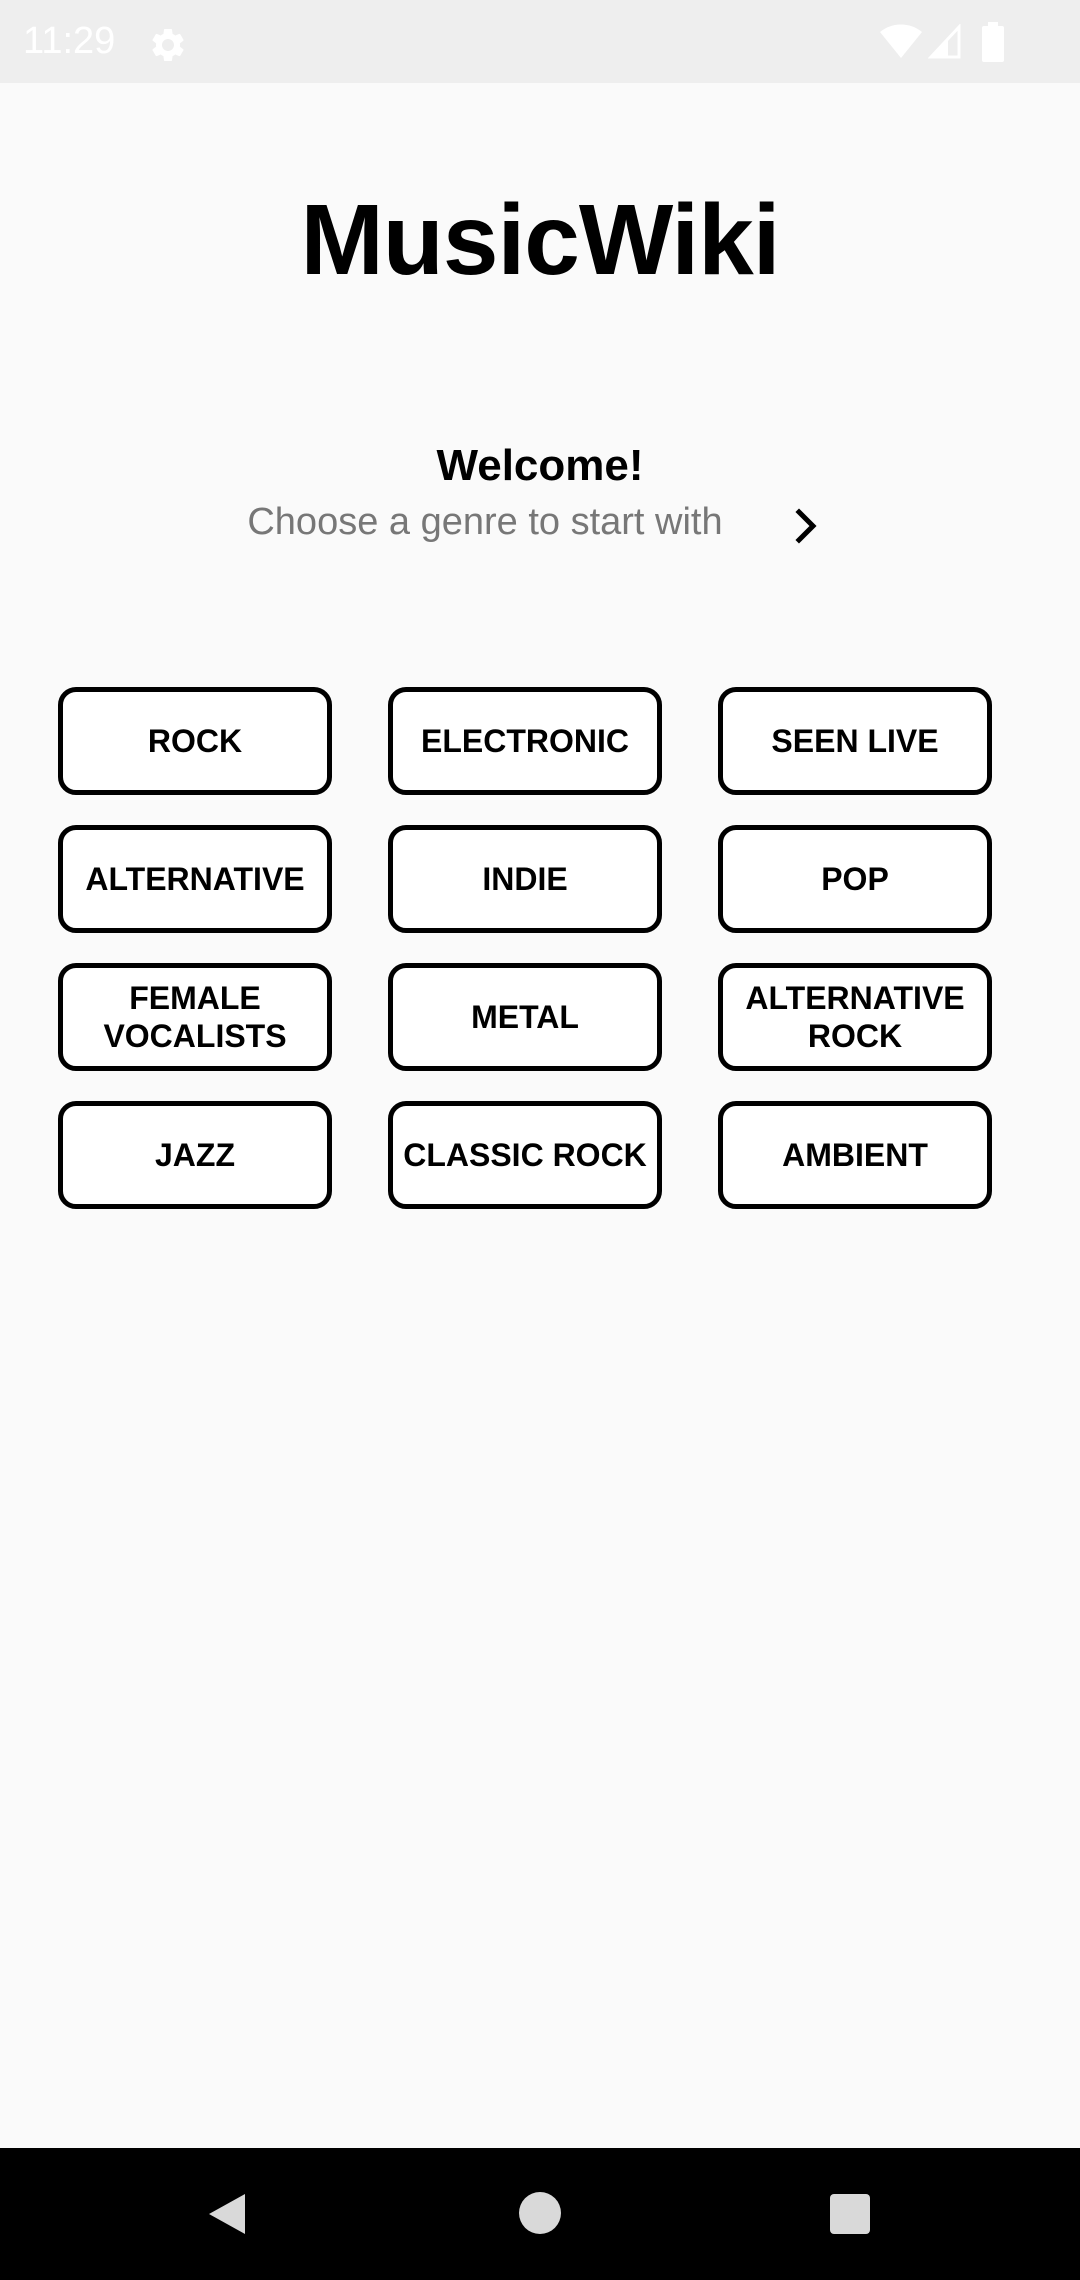  What do you see at coordinates (525, 741) in the screenshot?
I see `genre-chip-electronic: ELECTRONIC` at bounding box center [525, 741].